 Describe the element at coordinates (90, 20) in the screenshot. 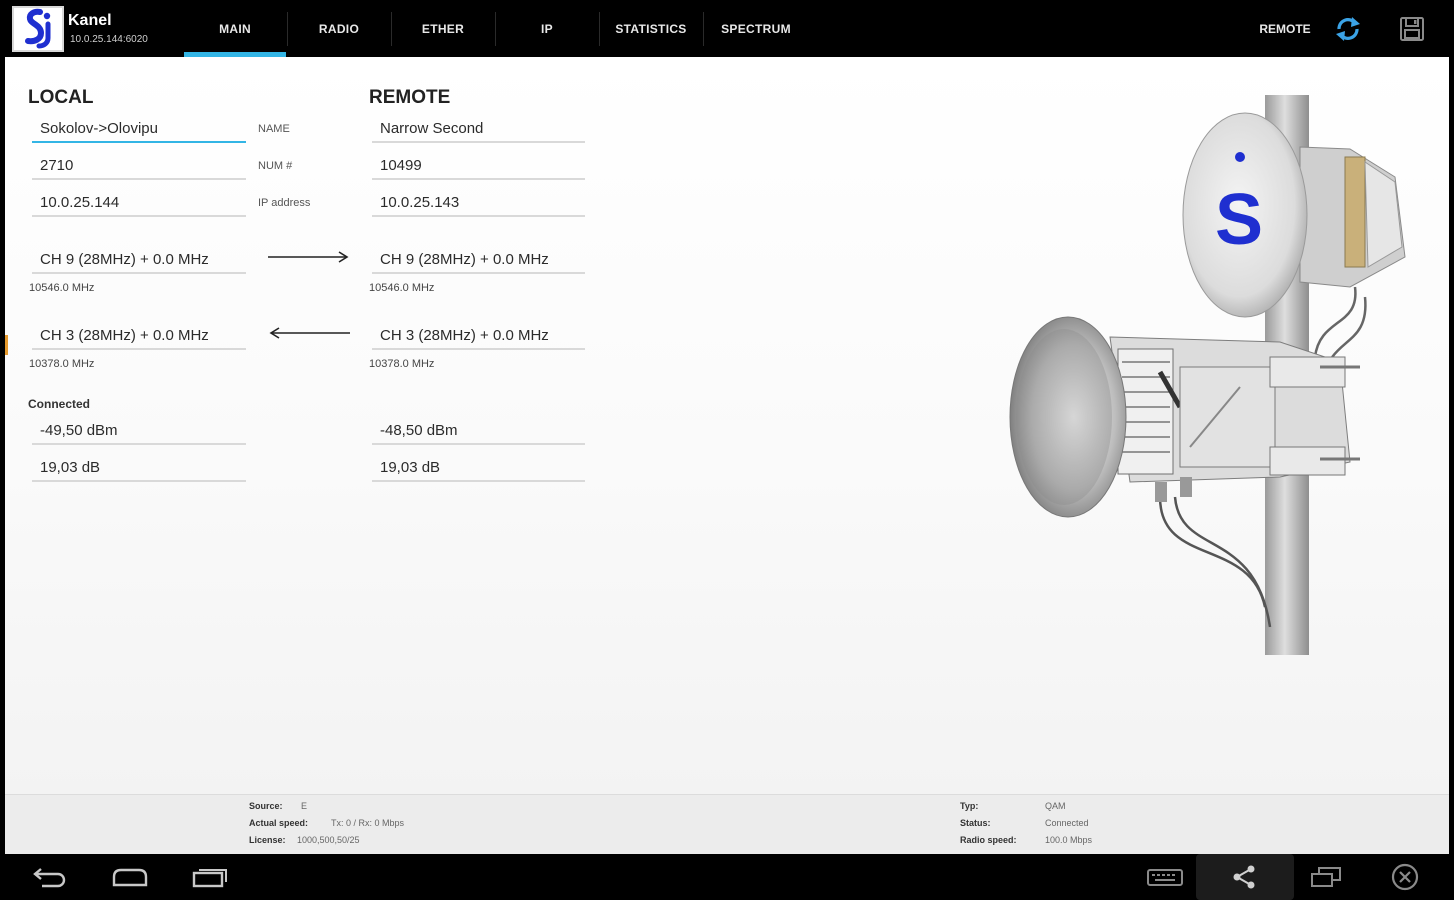

I see `app-title: Kanel` at that location.